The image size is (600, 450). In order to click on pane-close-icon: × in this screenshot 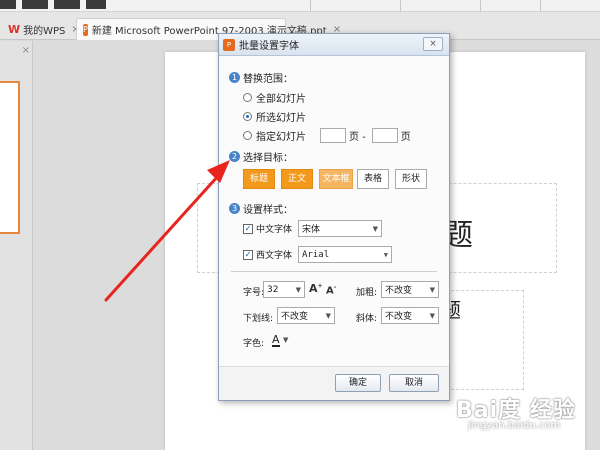, I will do `click(26, 50)`.